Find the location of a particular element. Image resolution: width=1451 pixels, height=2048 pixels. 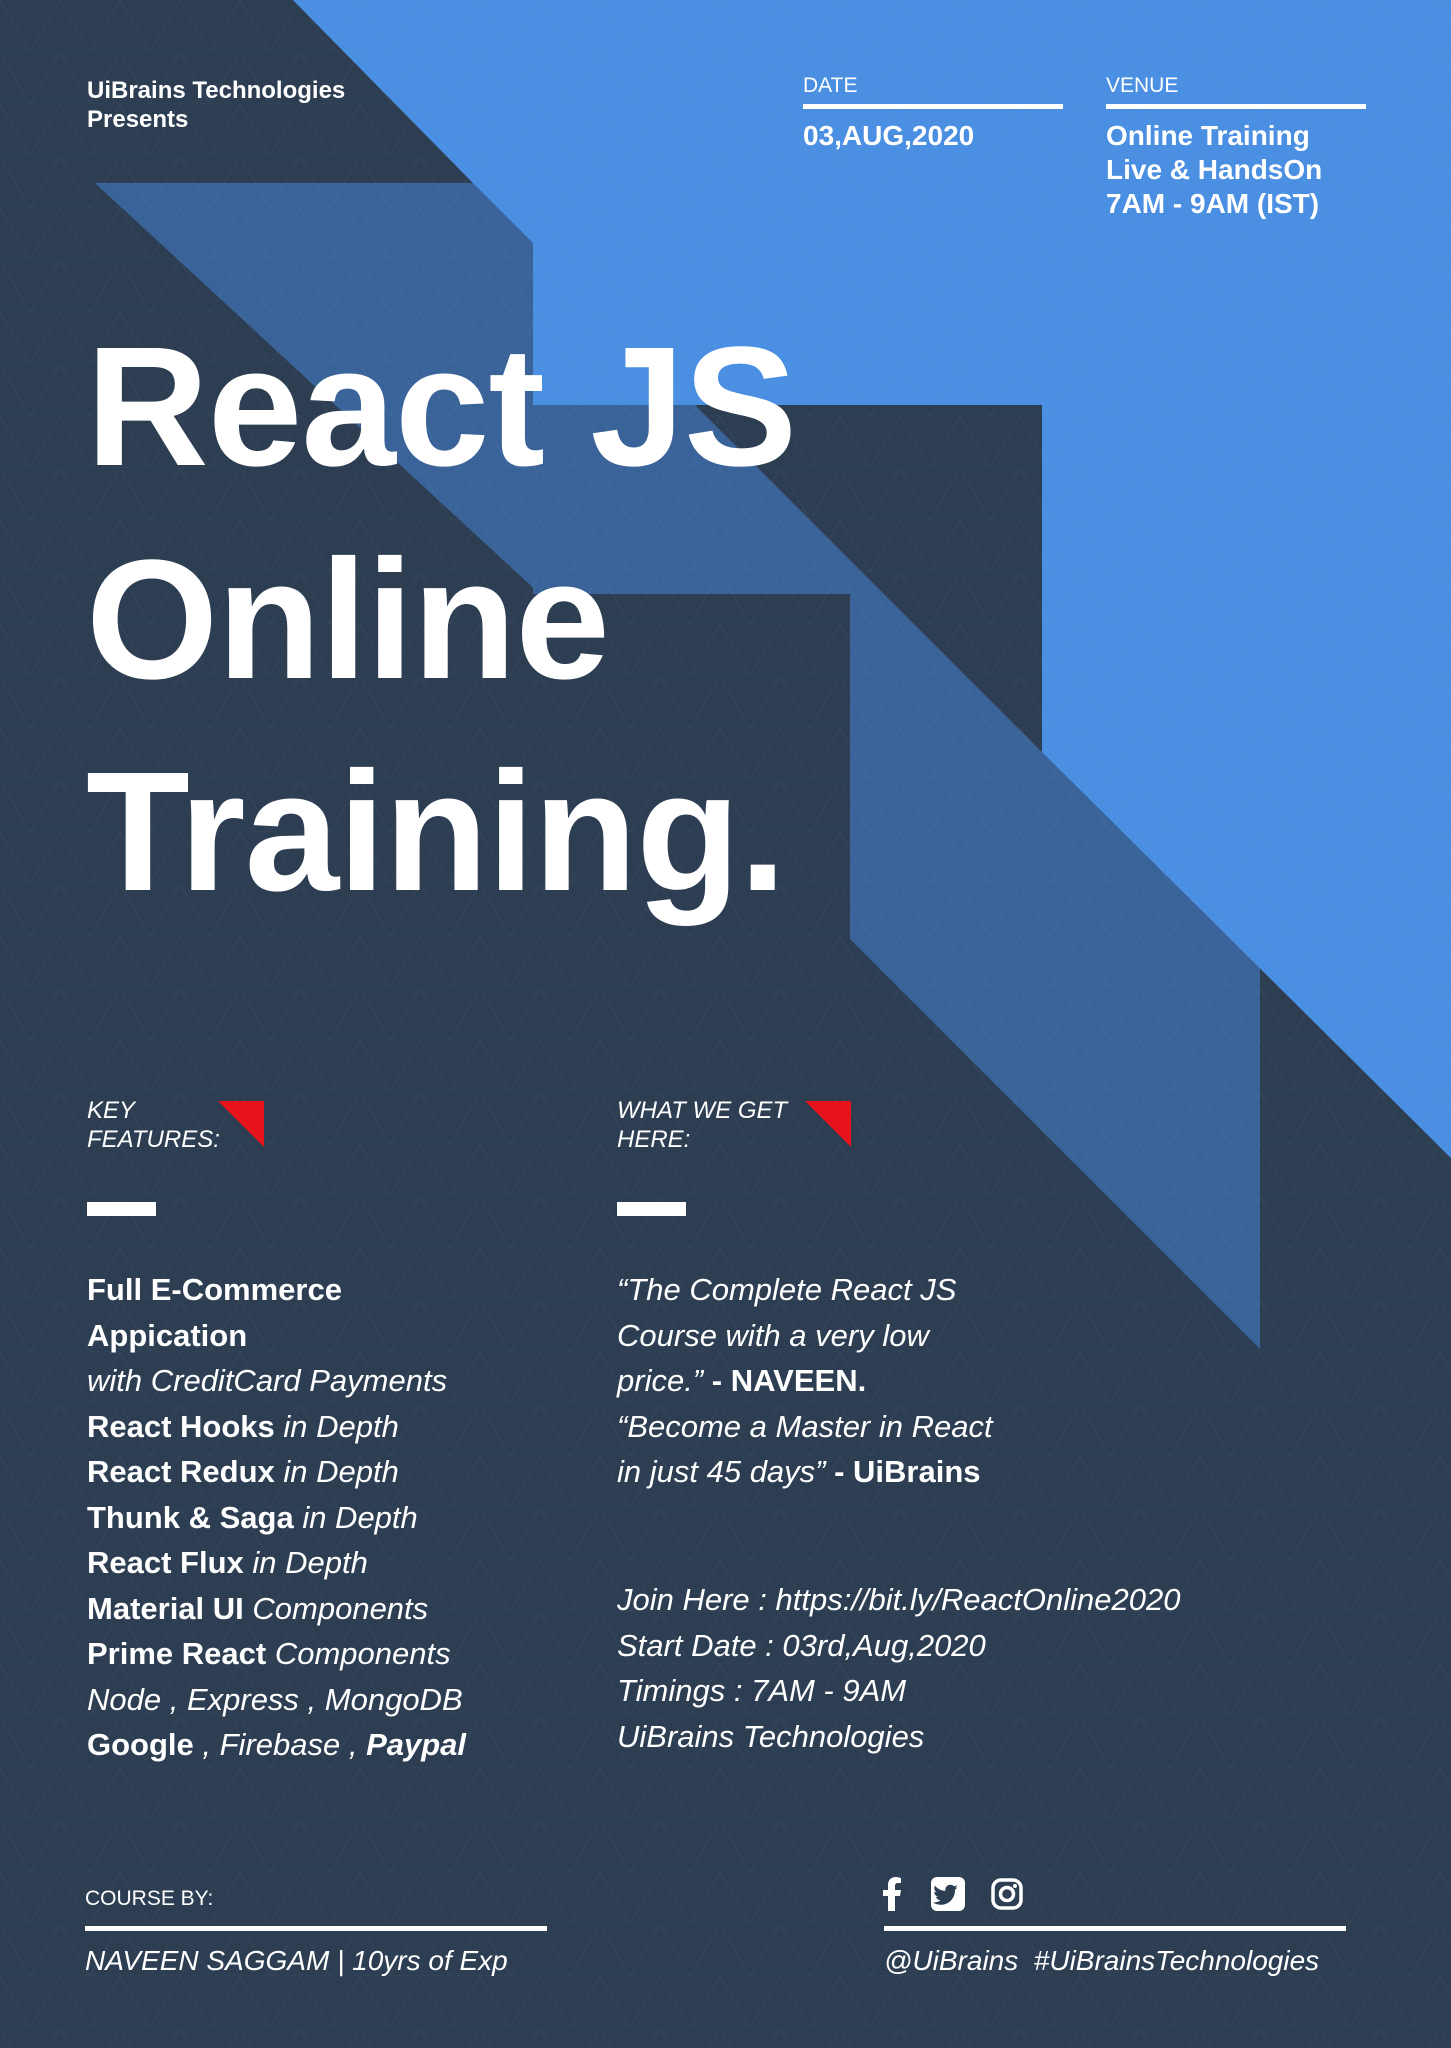

instructor-name: NAVEEN SAGGAM | 10yrs of Exp is located at coordinates (296, 1960).